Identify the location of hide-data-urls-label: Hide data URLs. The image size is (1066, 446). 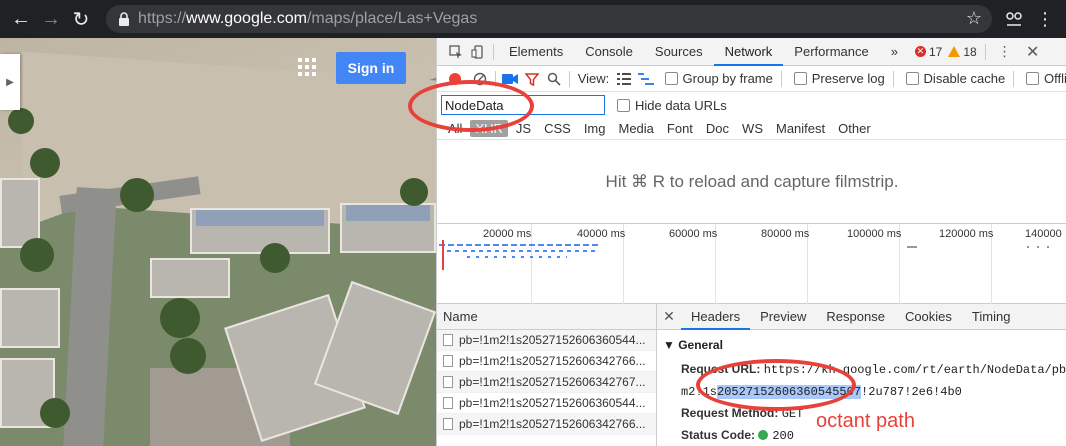
(681, 105).